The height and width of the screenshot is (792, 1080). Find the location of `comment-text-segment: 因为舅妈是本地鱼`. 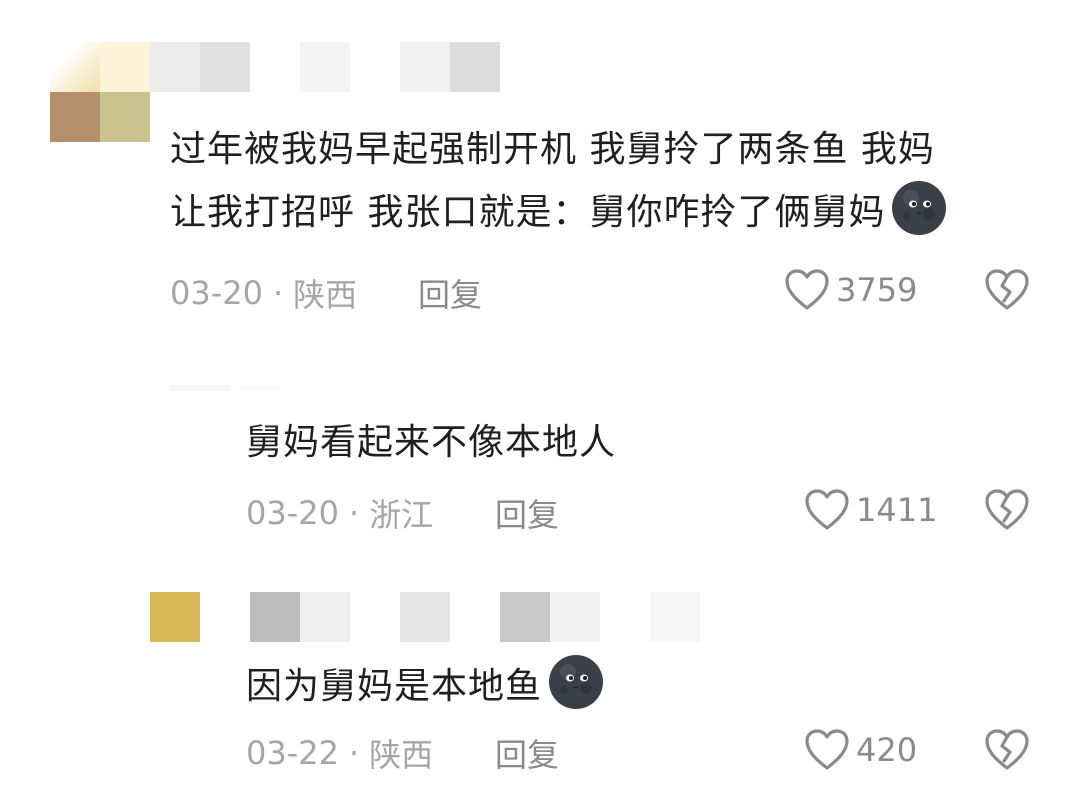

comment-text-segment: 因为舅妈是本地鱼 is located at coordinates (394, 686).